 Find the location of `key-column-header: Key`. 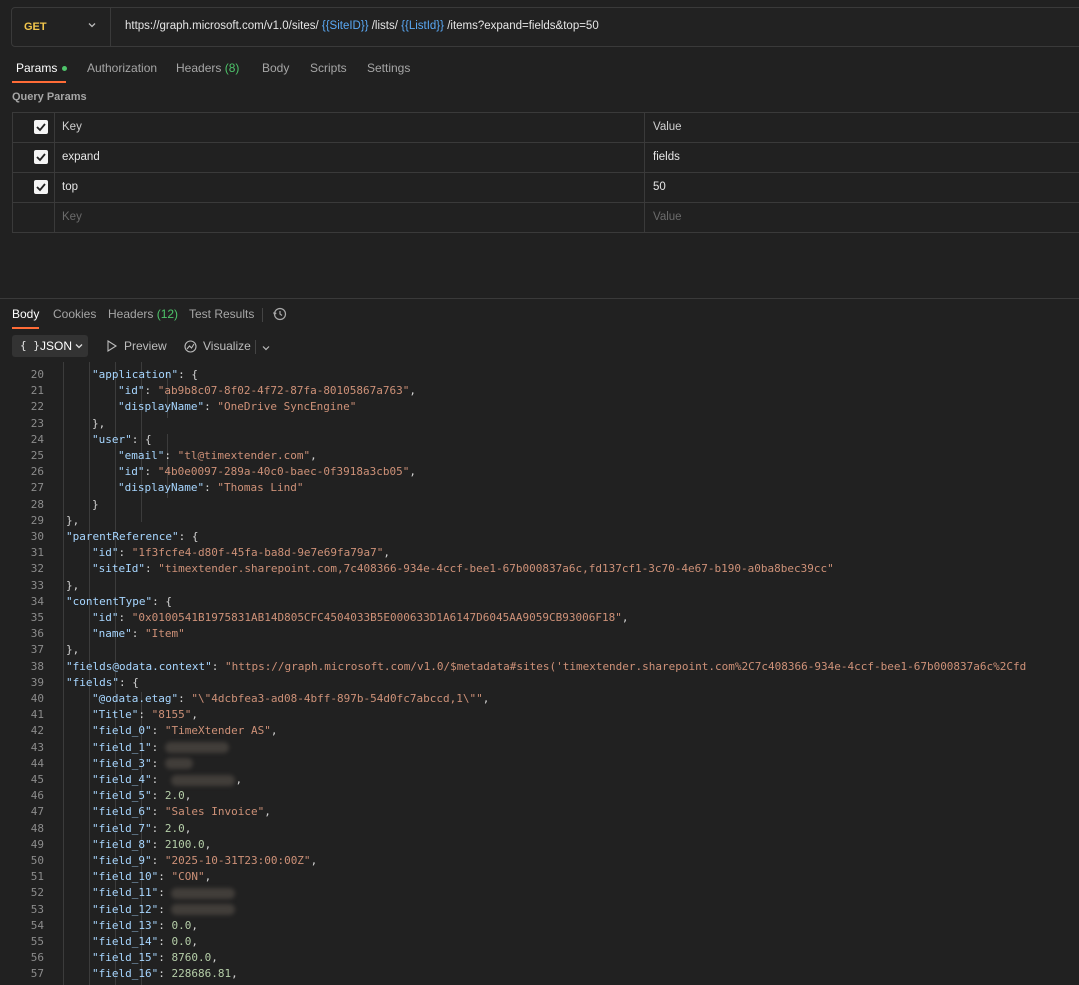

key-column-header: Key is located at coordinates (349, 127).